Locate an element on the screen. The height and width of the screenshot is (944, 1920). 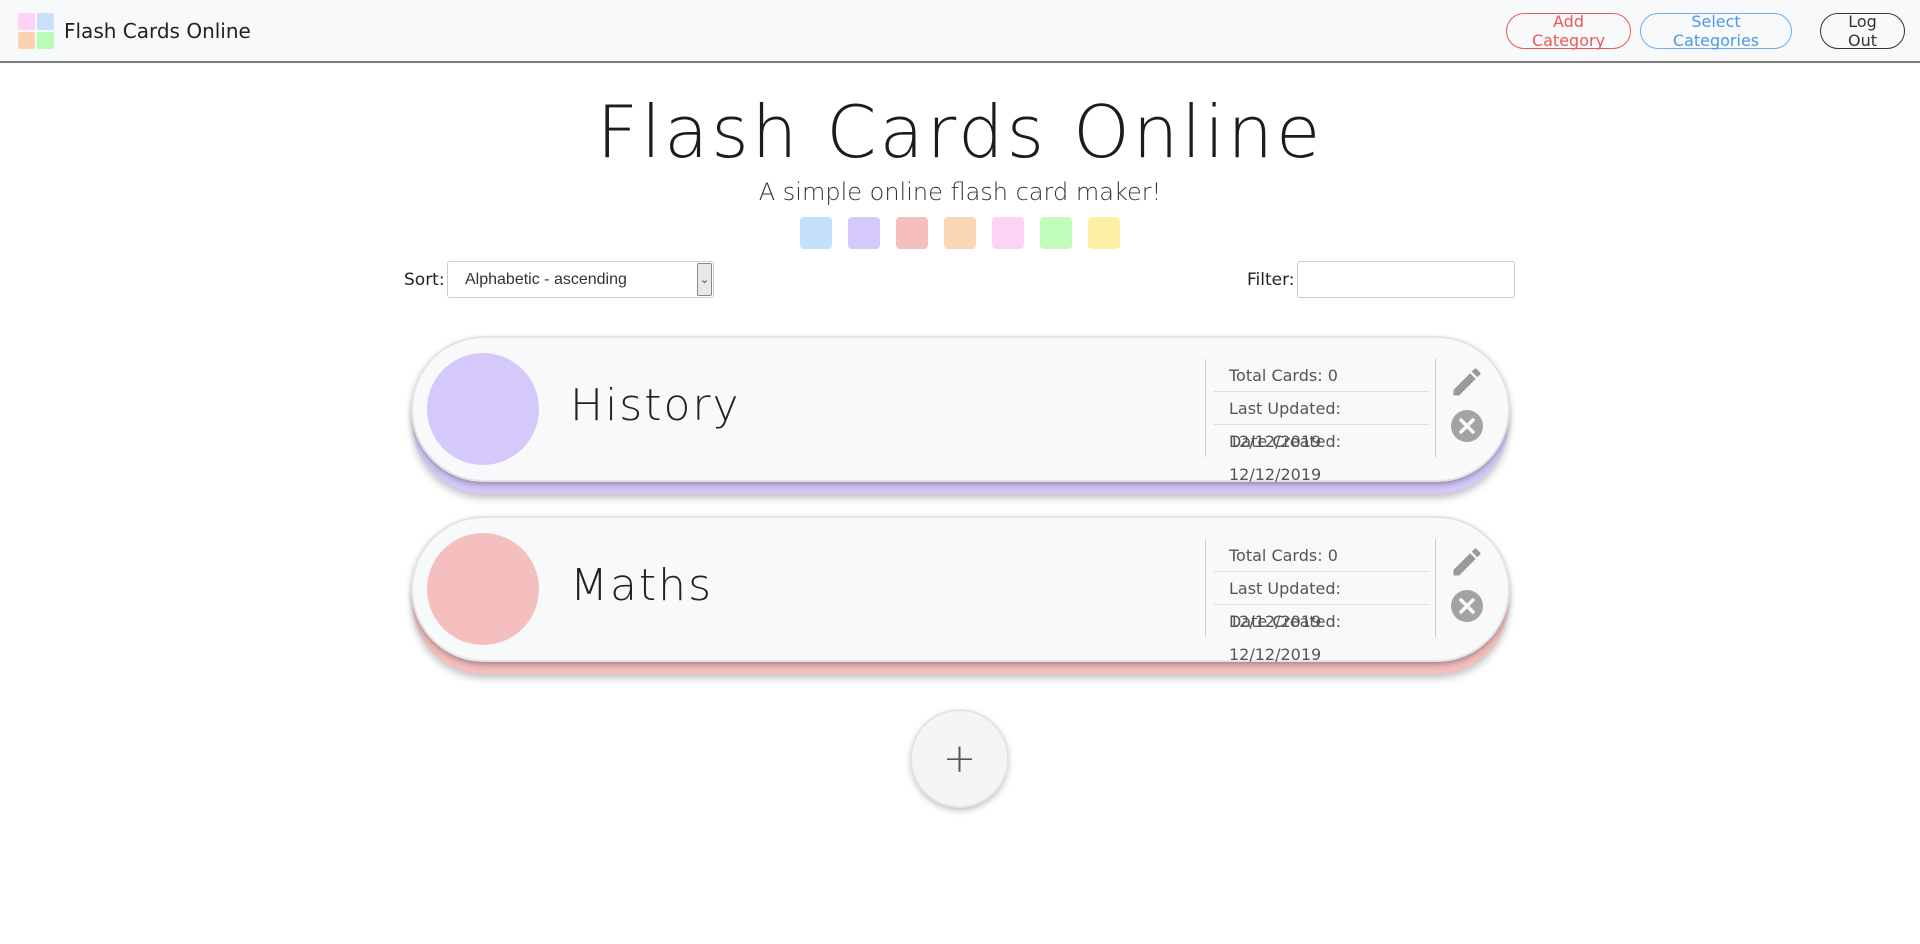
plus-icon: + is located at coordinates (959, 758).